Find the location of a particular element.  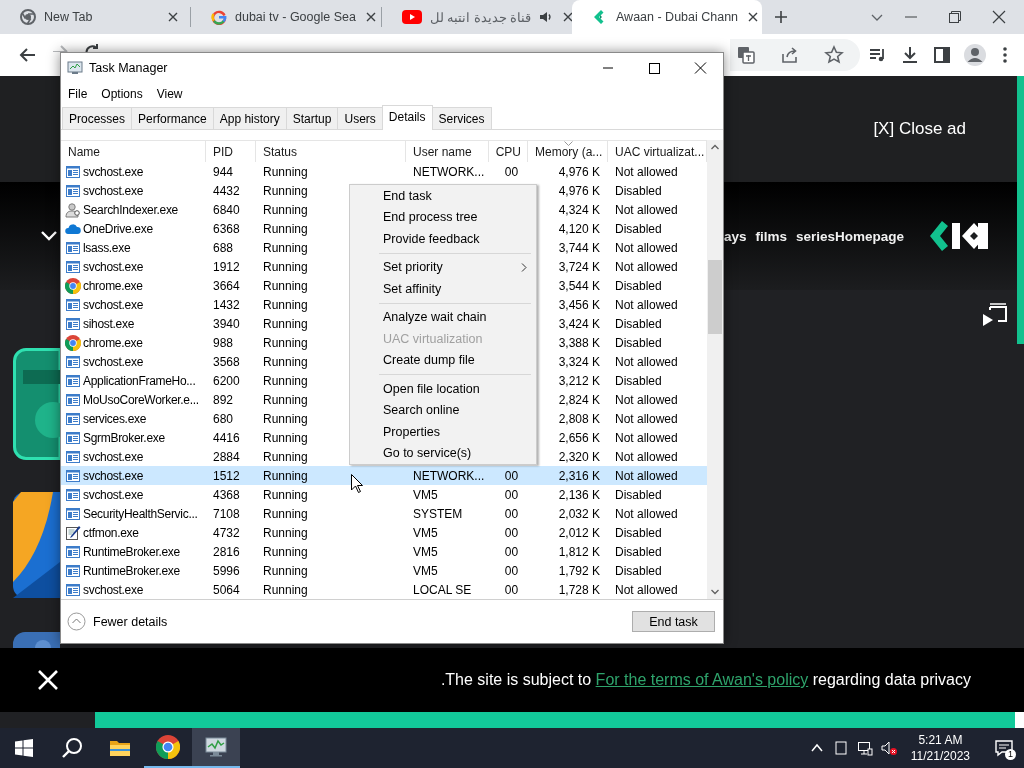

star-icon is located at coordinates (834, 55).